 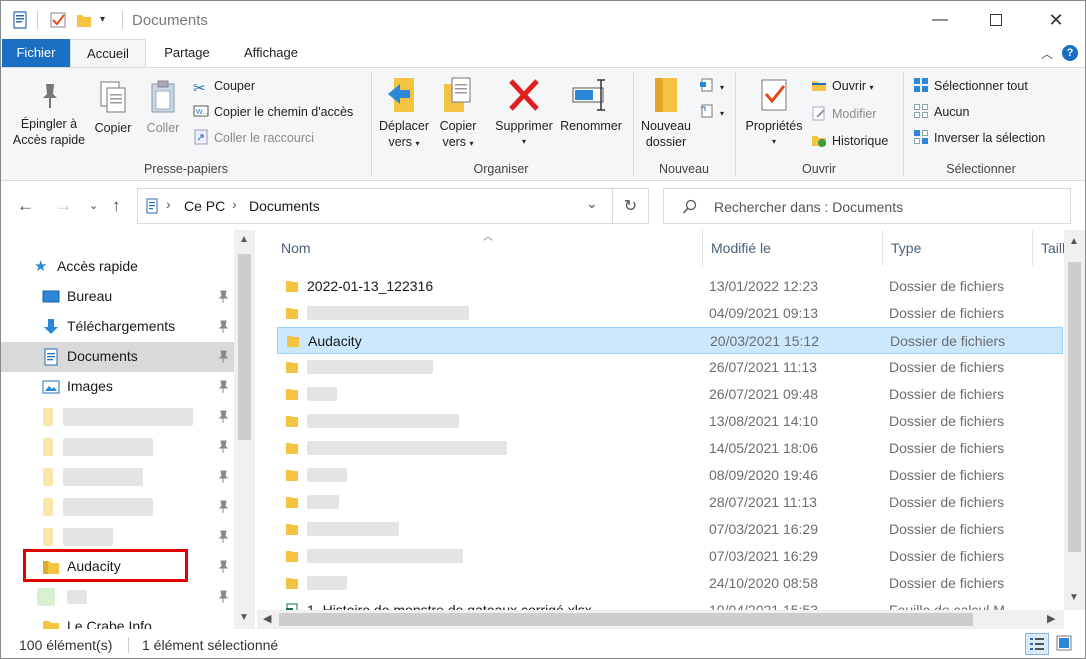 What do you see at coordinates (84, 20) in the screenshot?
I see `new-folder-quick-icon` at bounding box center [84, 20].